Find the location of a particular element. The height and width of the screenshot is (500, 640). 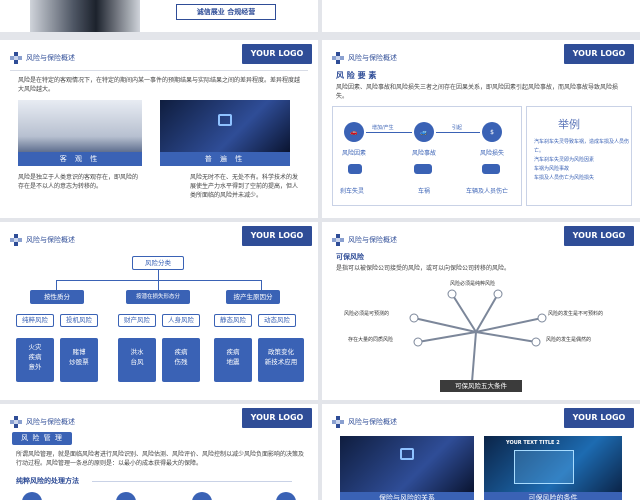

slide-6-subtitle: 纯粹风险的处理方法 is located at coordinates (47, 481).